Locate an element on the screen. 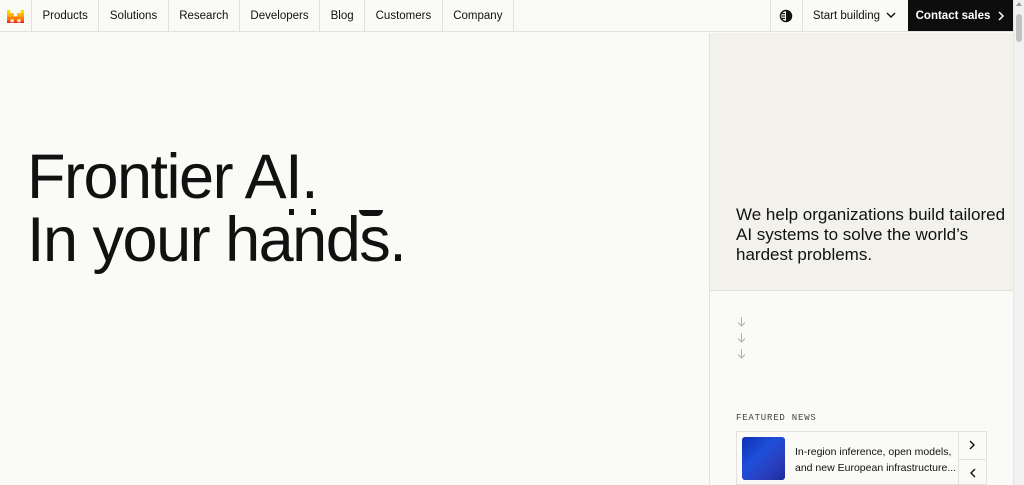 The image size is (1024, 485). hero-title: Frontier AI. In your hands. is located at coordinates (217, 208).